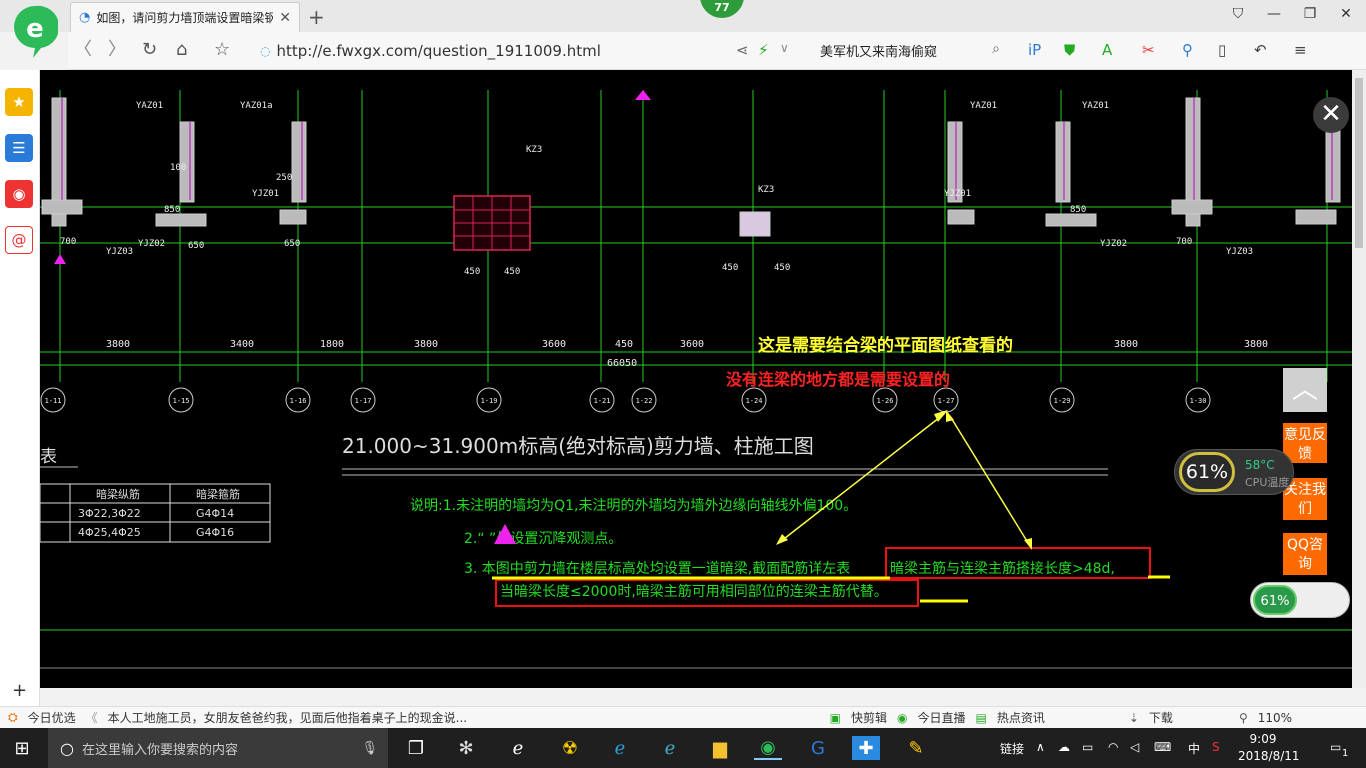  What do you see at coordinates (438, 51) in the screenshot?
I see `address-url: http://e.fwxgx.com/question_1911009.html` at bounding box center [438, 51].